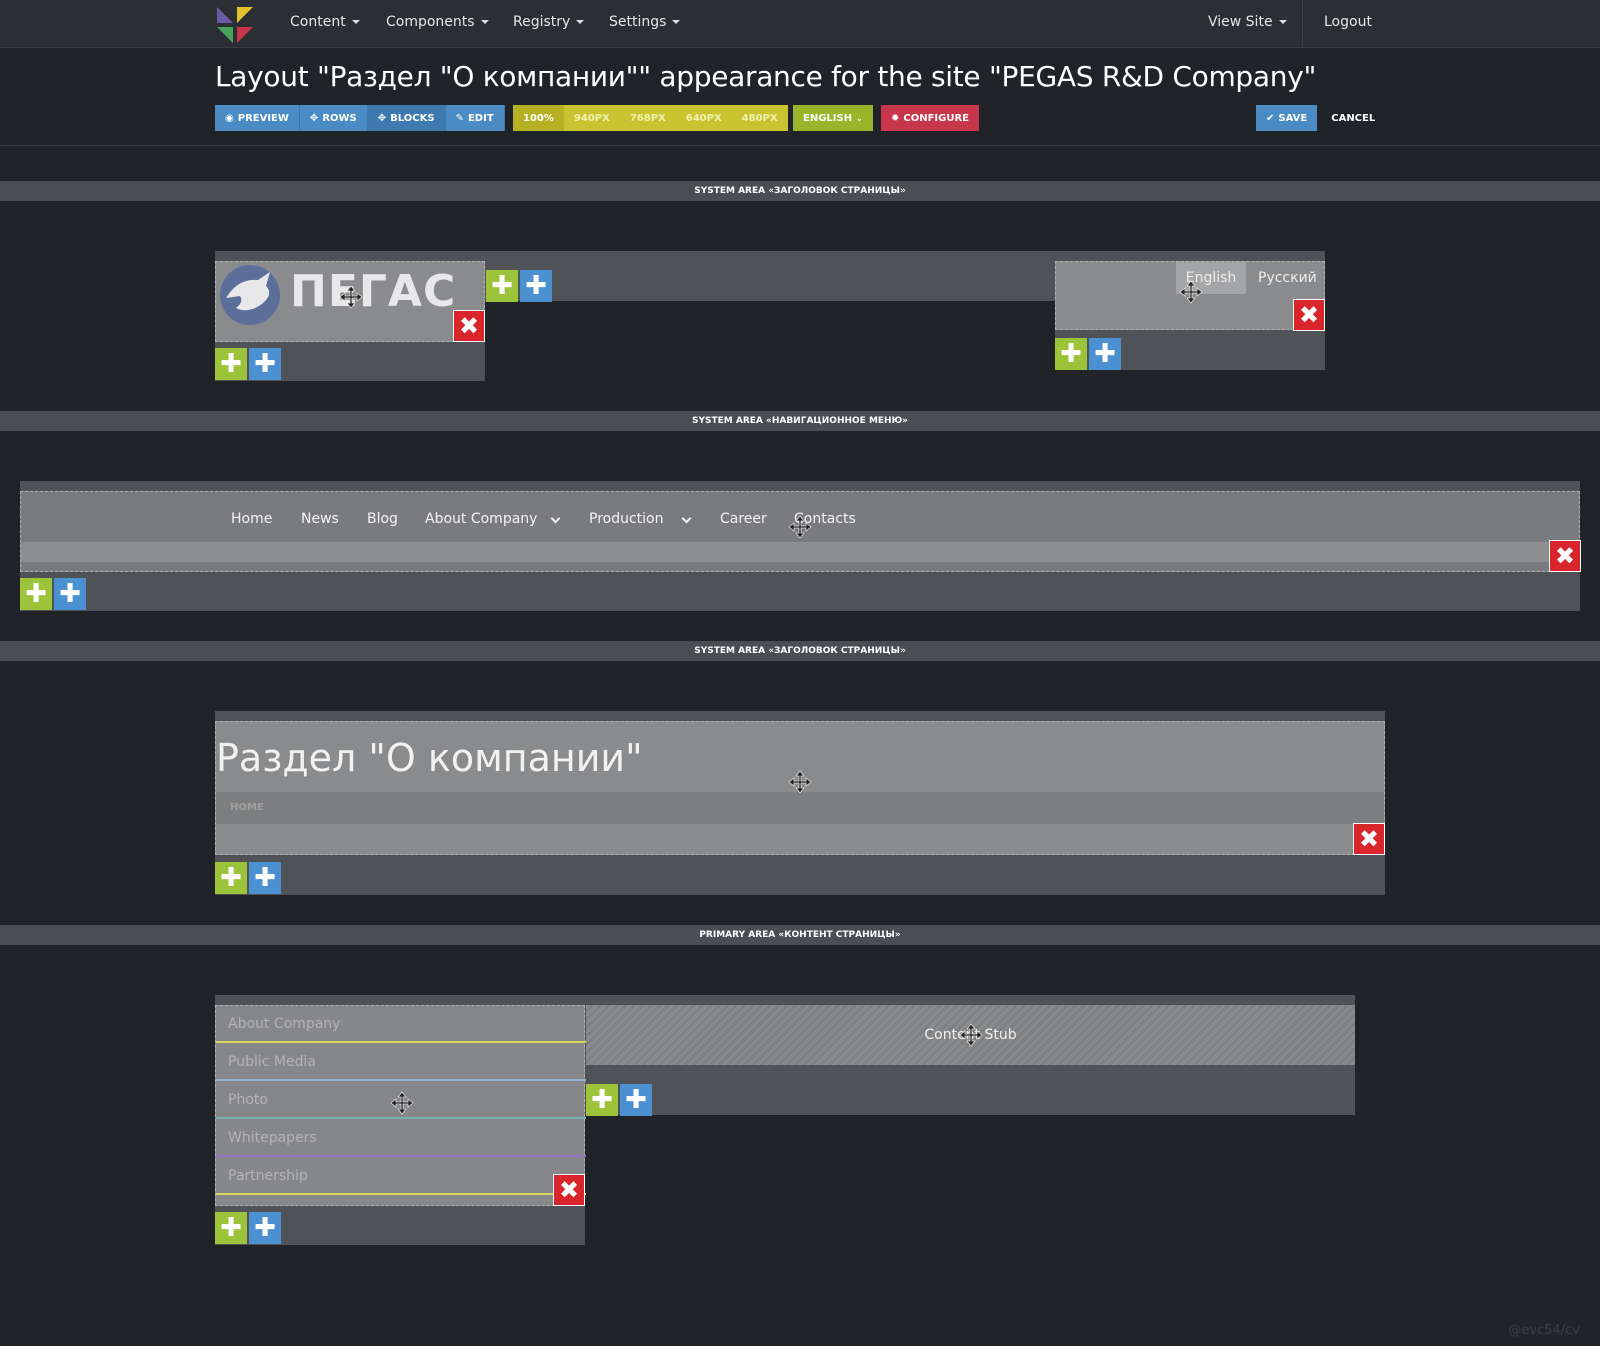  What do you see at coordinates (325, 22) in the screenshot?
I see `nav-content-menu: Content` at bounding box center [325, 22].